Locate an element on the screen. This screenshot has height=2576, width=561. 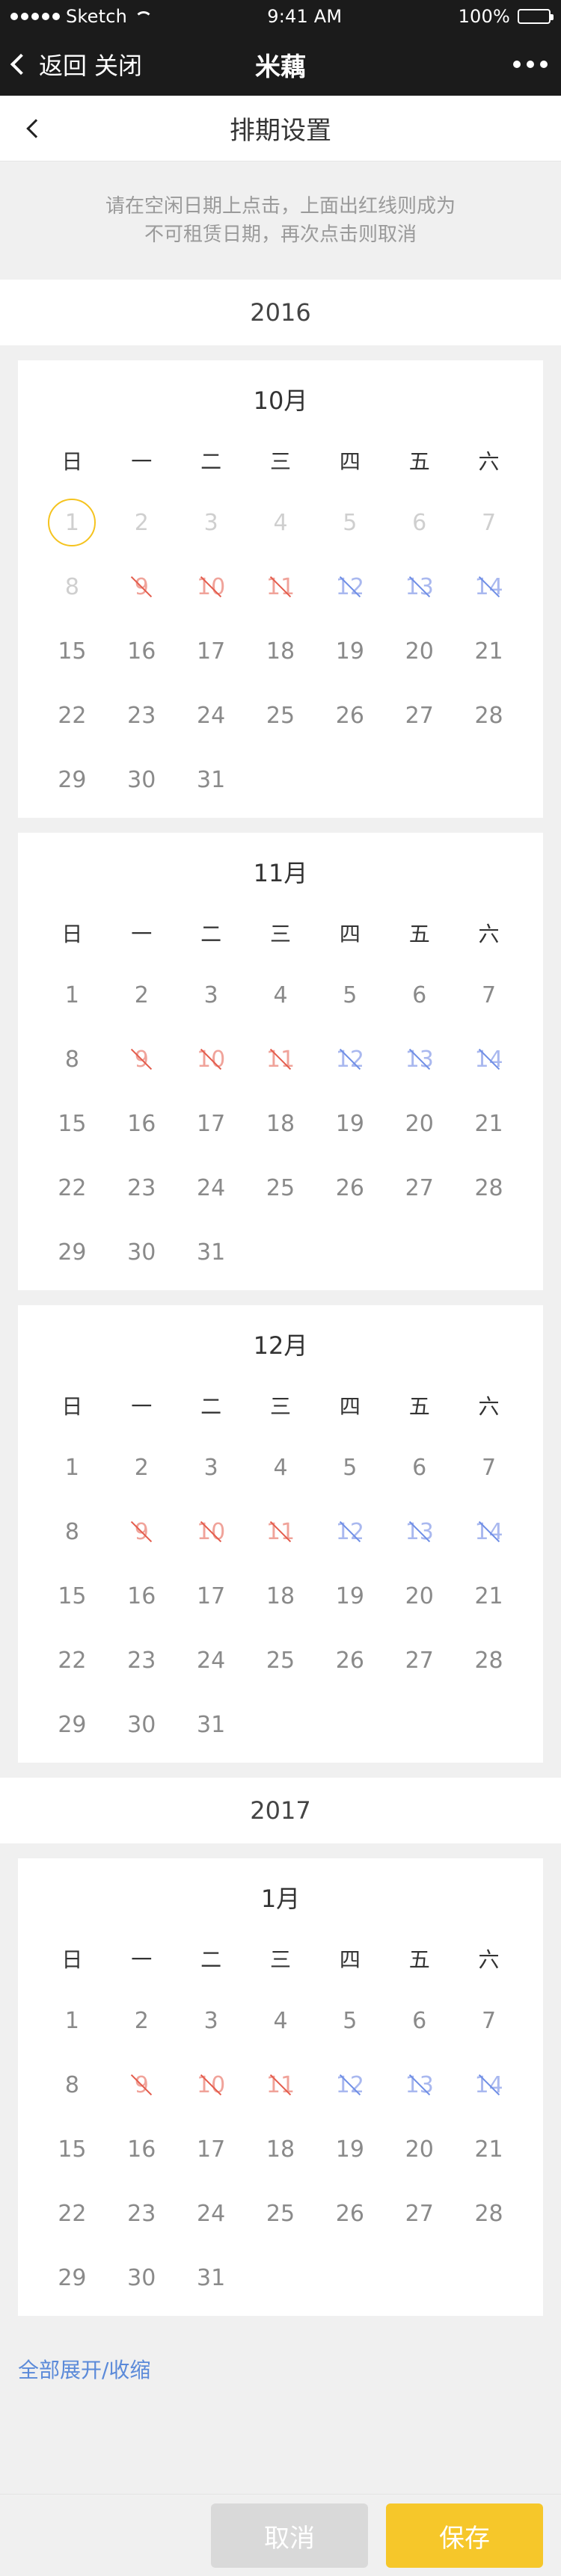
back-link: 返回 is located at coordinates (63, 64).